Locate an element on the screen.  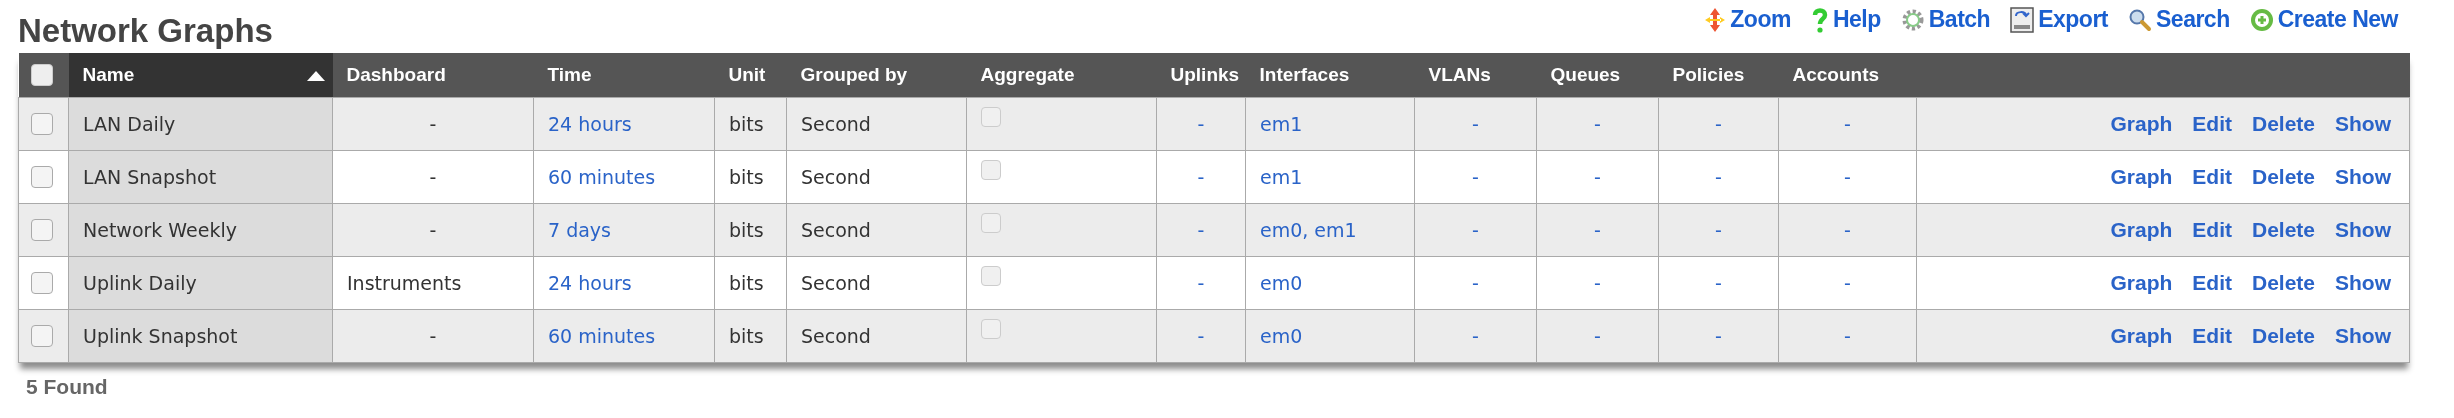
select-all-checkbox is located at coordinates (41, 75).